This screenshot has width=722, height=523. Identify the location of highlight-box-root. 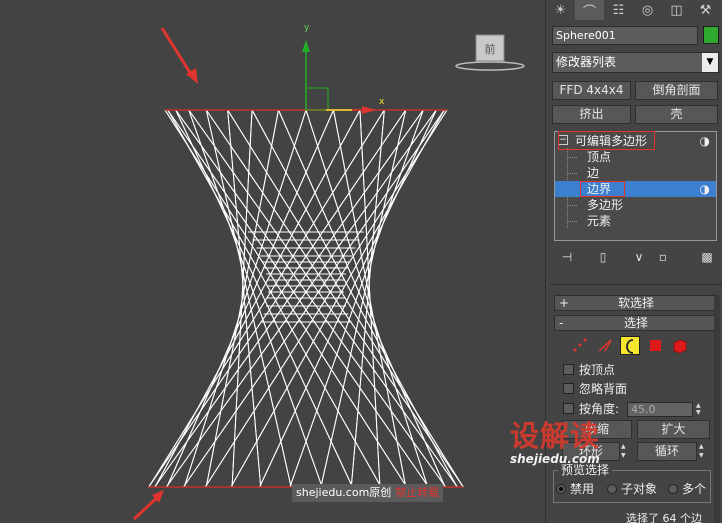
(606, 140).